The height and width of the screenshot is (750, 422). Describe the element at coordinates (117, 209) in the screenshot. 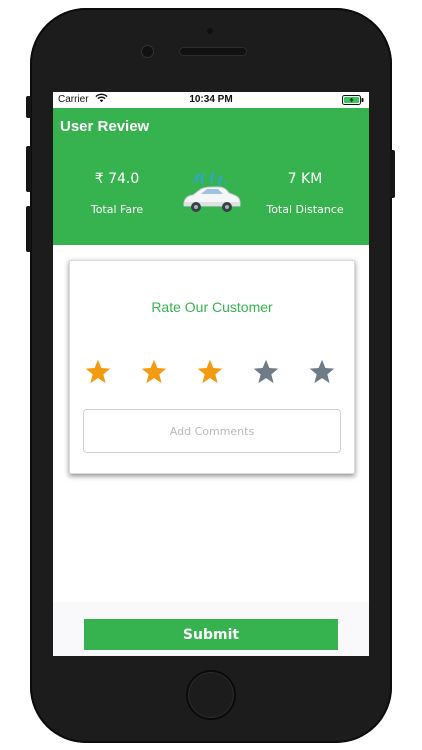

I see `total-fare-label: Total Fare` at that location.